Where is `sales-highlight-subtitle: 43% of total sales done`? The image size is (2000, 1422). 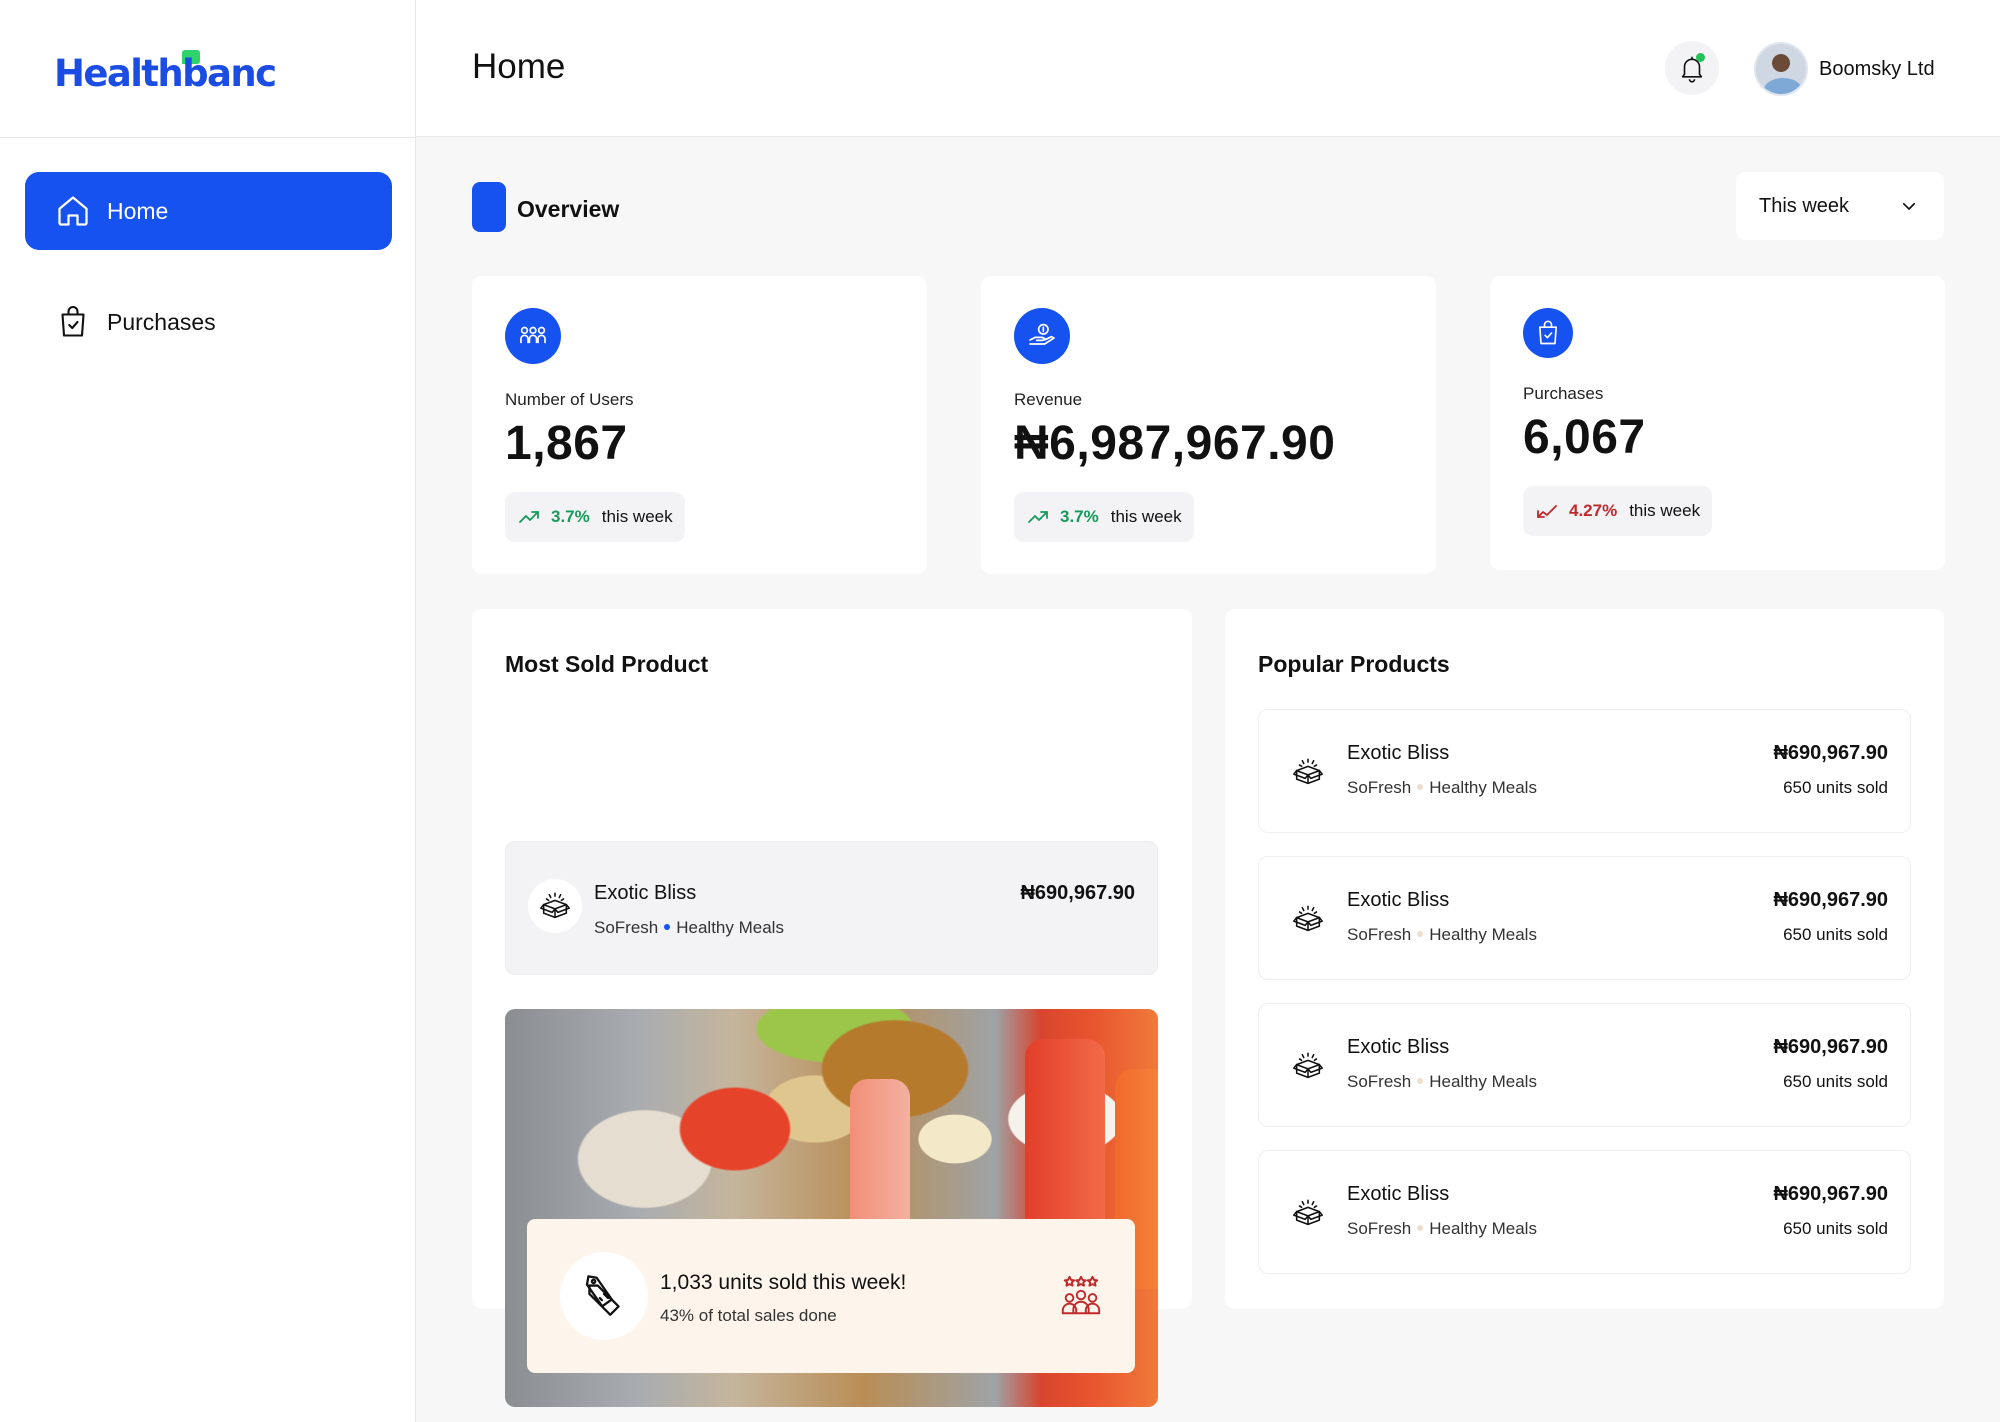
sales-highlight-subtitle: 43% of total sales done is located at coordinates (748, 1315).